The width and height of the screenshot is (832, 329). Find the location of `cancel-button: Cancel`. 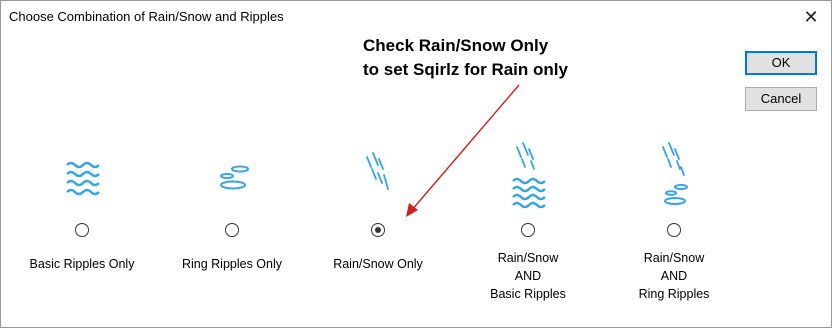

cancel-button: Cancel is located at coordinates (781, 99).